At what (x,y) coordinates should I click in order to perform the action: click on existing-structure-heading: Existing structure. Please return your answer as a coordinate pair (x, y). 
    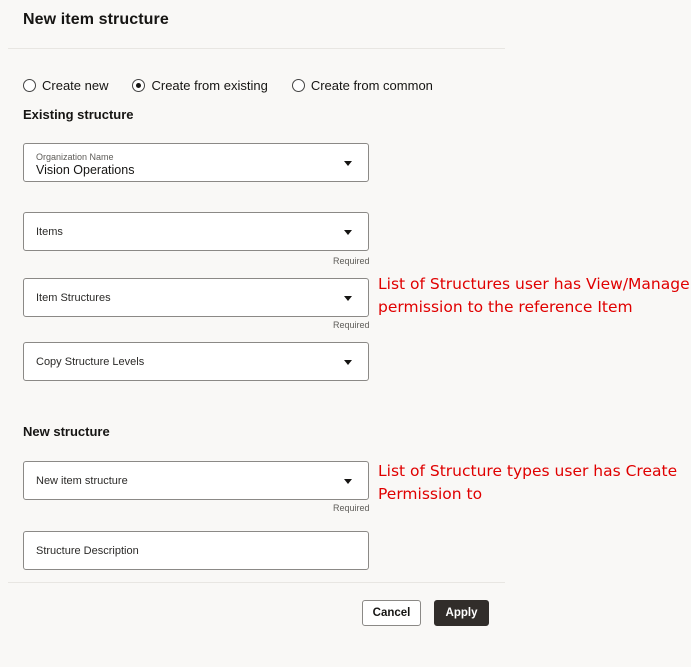
    Looking at the image, I should click on (78, 114).